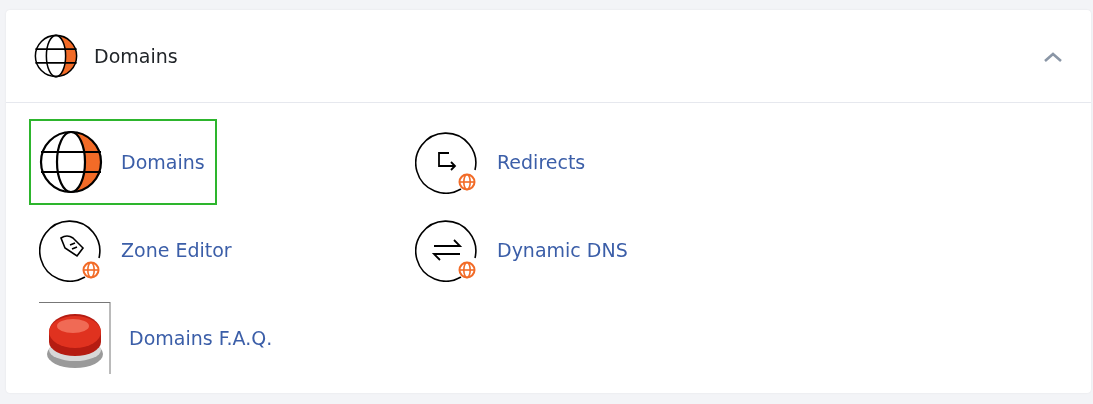 The image size is (1093, 404). What do you see at coordinates (75, 338) in the screenshot?
I see `help-button-icon` at bounding box center [75, 338].